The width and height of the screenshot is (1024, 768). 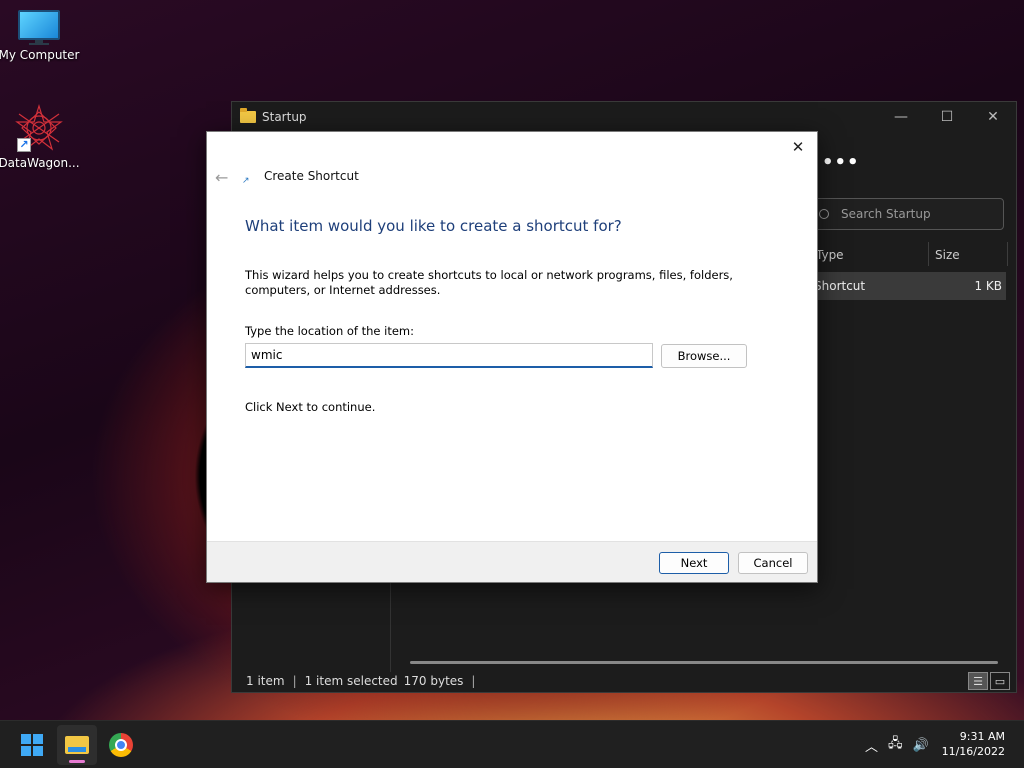 What do you see at coordinates (311, 176) in the screenshot?
I see `dialog-title: Create Shortcut` at bounding box center [311, 176].